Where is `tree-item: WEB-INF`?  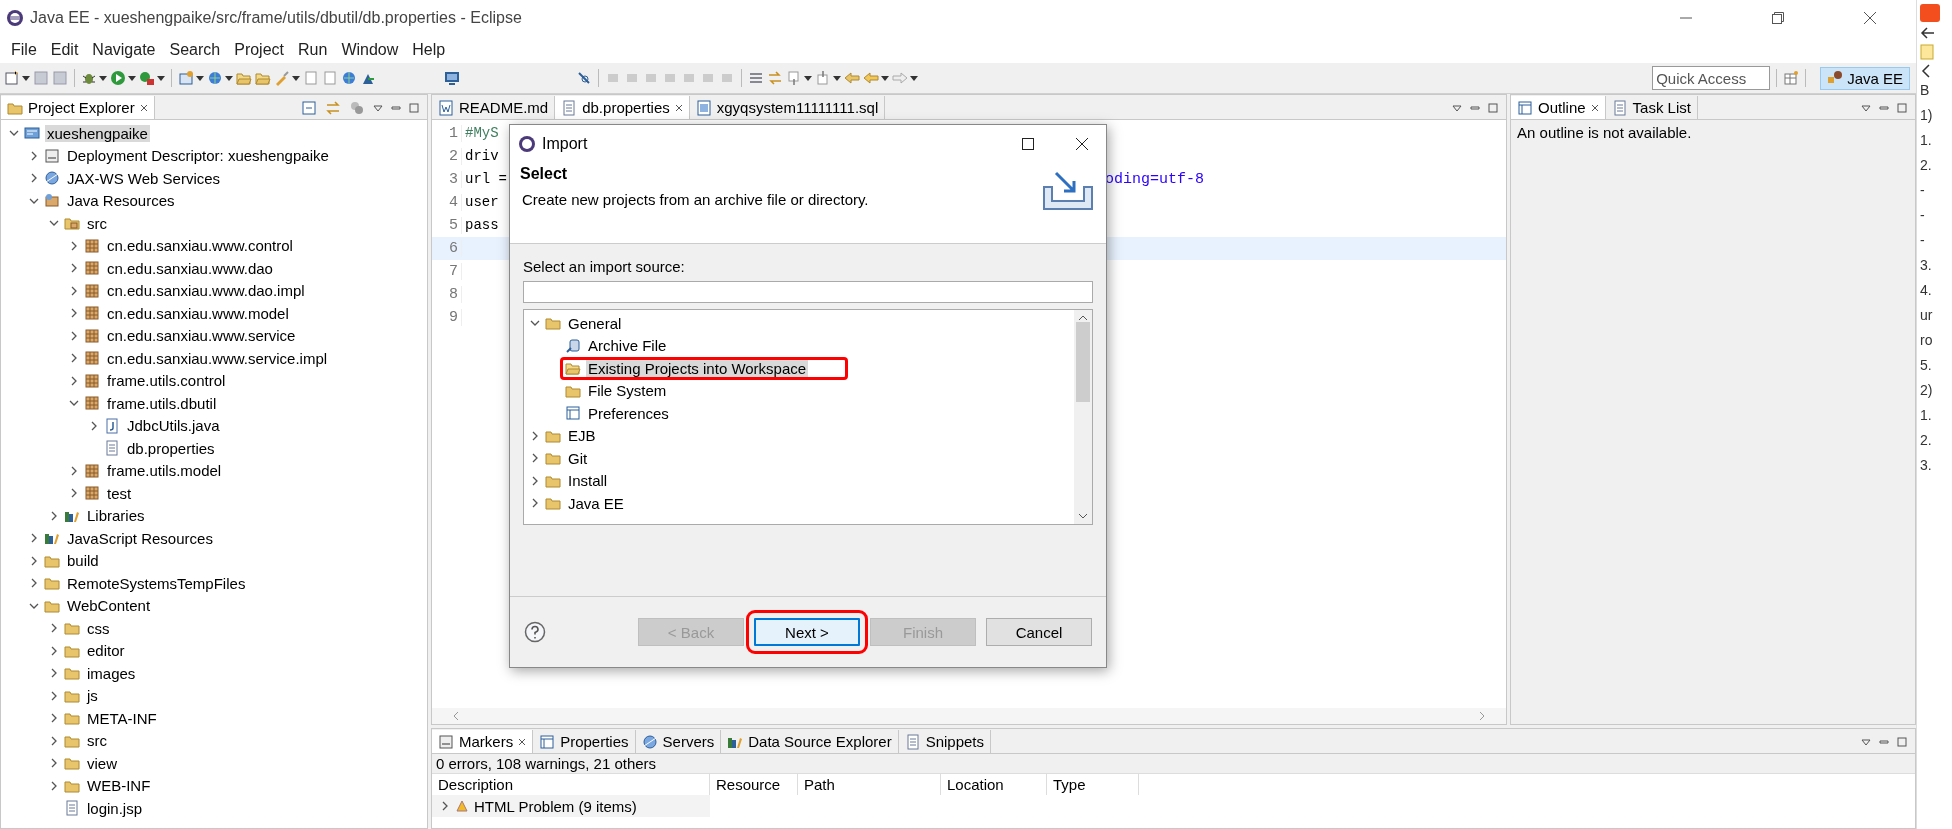
tree-item: WEB-INF is located at coordinates (119, 786).